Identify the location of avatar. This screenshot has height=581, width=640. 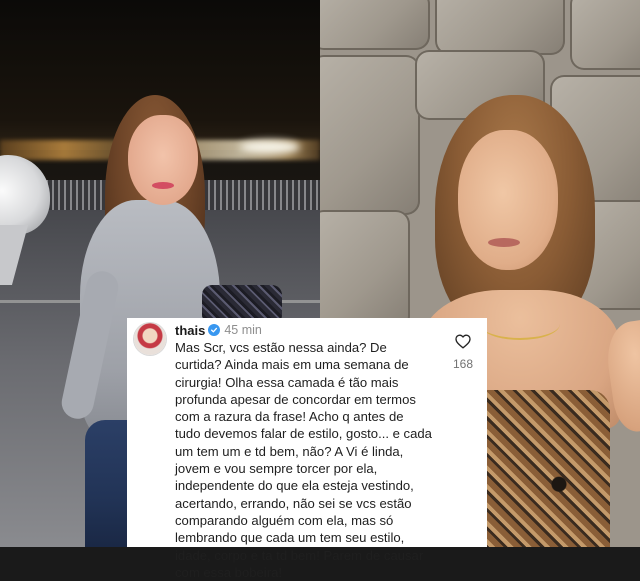
(150, 339).